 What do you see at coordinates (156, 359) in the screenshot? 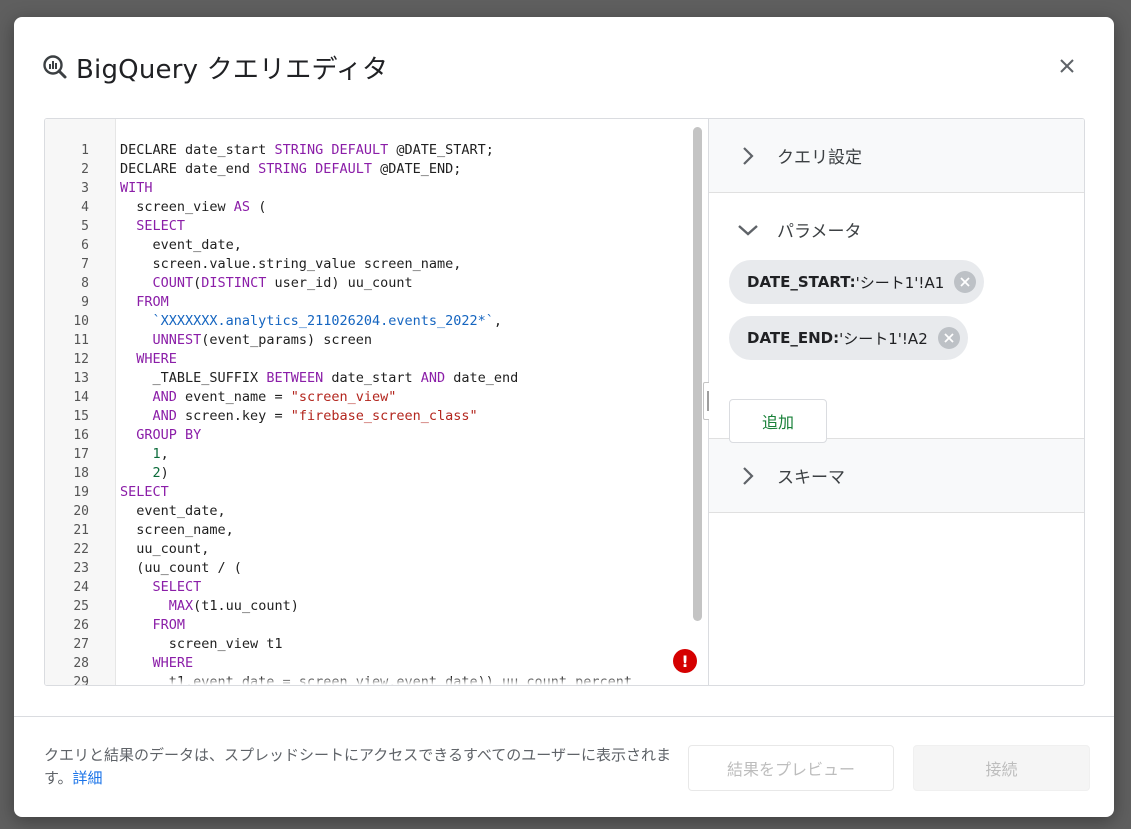
I see `code-token: WHERE` at bounding box center [156, 359].